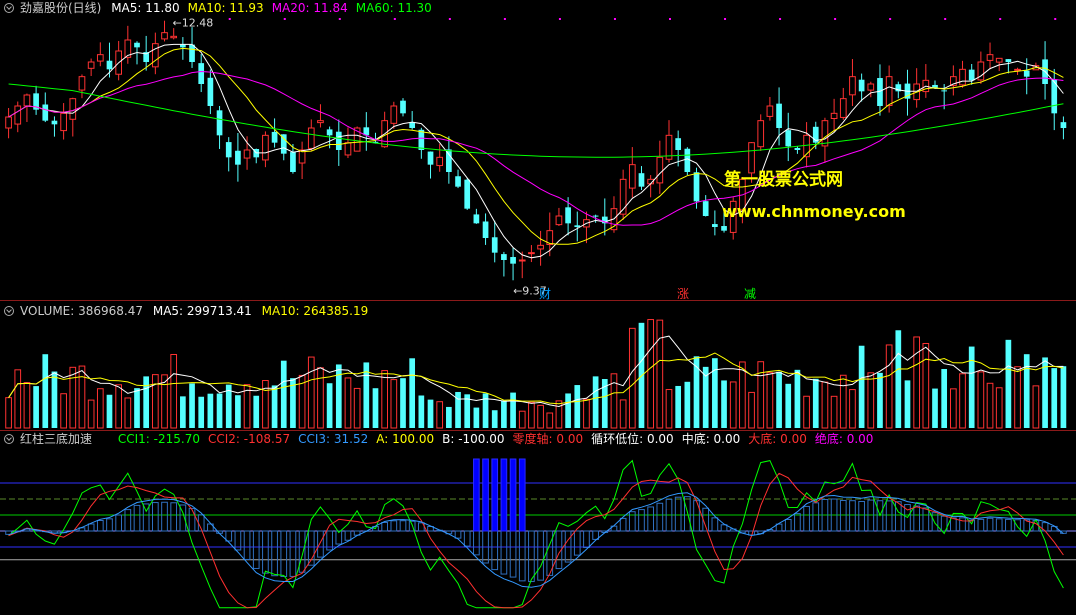 Image resolution: width=1076 pixels, height=615 pixels. What do you see at coordinates (534, 439) in the screenshot?
I see `indicator-param-label: 零度轴:` at bounding box center [534, 439].